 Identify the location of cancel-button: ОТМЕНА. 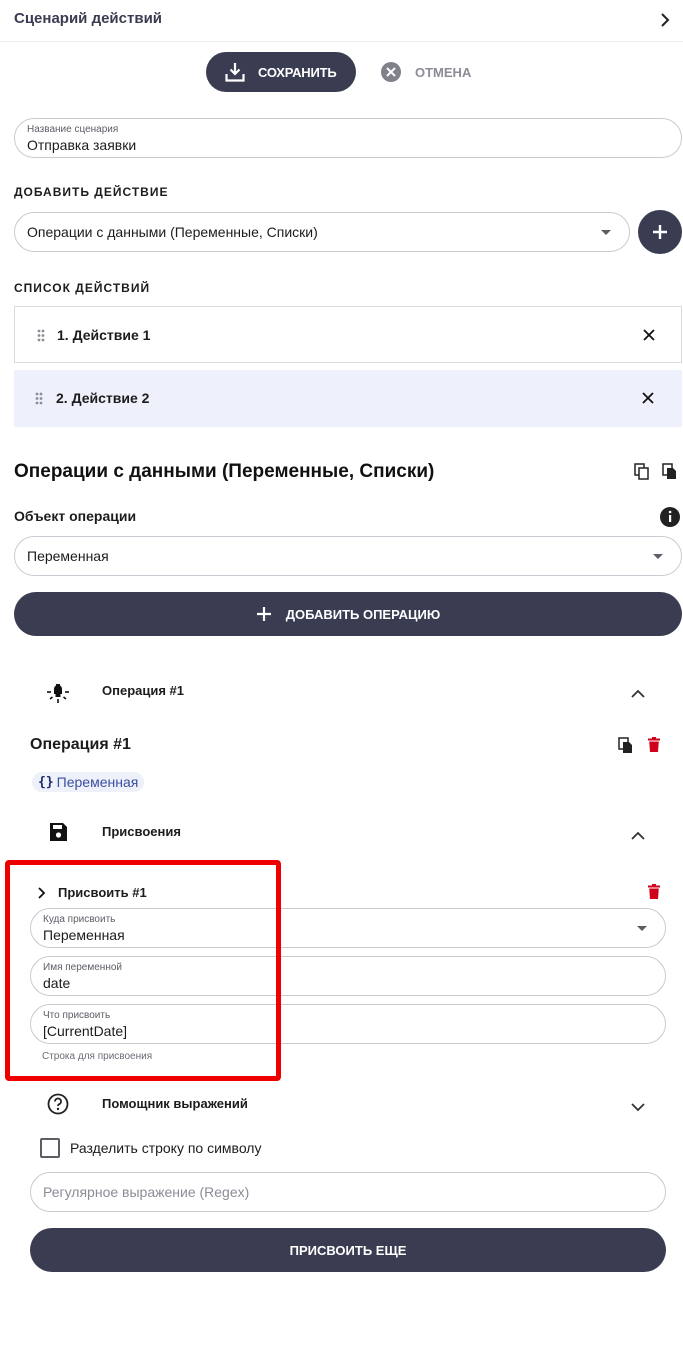
(426, 72).